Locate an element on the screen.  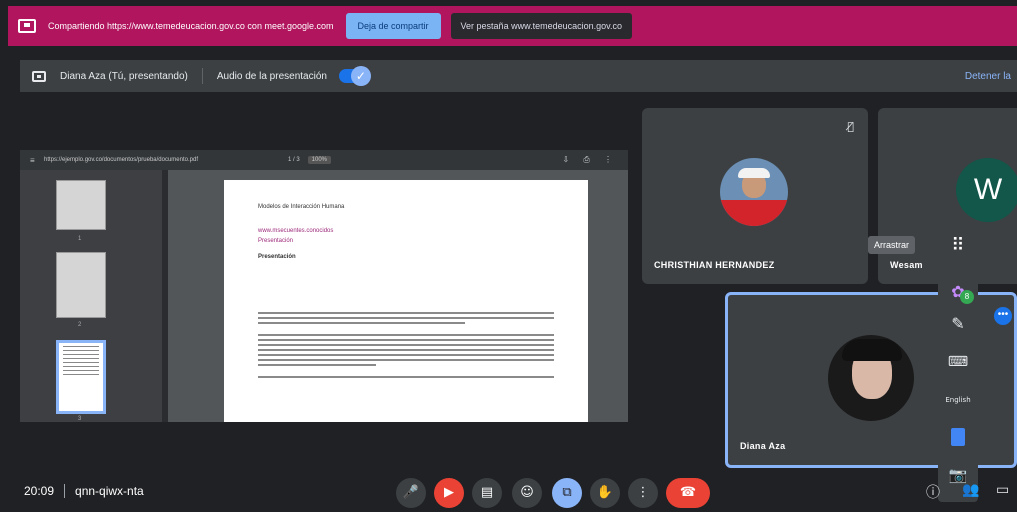
present-now-icon: ⧉ is located at coordinates (567, 493).